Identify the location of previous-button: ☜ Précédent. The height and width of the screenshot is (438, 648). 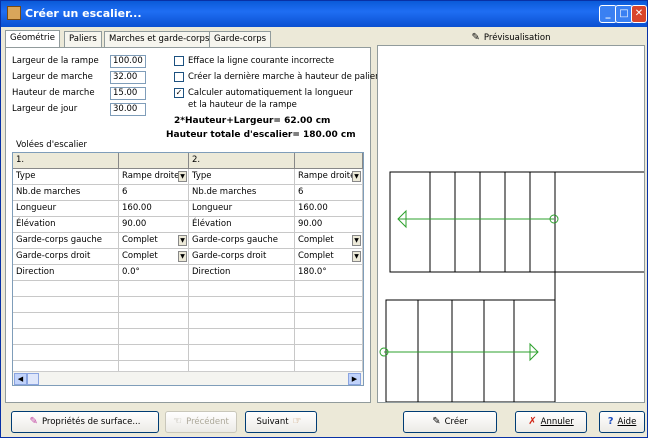
(201, 422).